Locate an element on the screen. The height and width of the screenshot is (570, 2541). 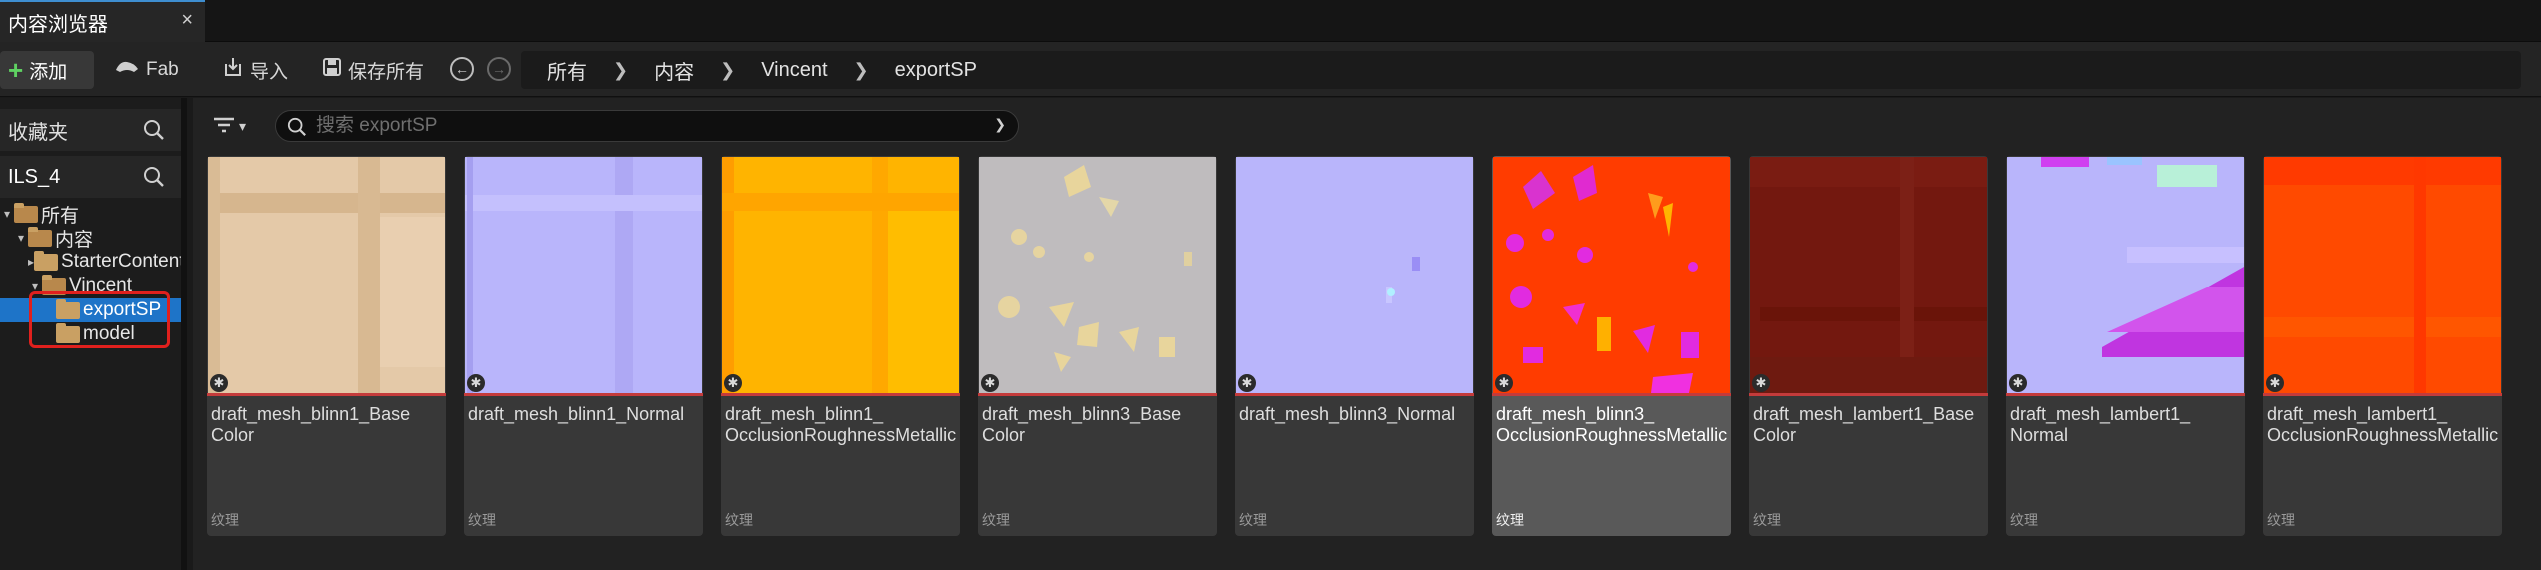
chevron-down-icon: ▾ is located at coordinates (243, 125).